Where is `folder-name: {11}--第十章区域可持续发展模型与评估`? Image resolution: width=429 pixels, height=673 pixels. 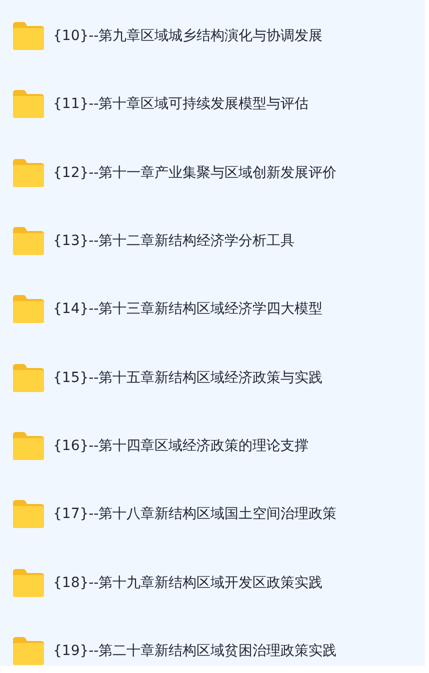 folder-name: {11}--第十章区域可持续发展模型与评估 is located at coordinates (181, 104).